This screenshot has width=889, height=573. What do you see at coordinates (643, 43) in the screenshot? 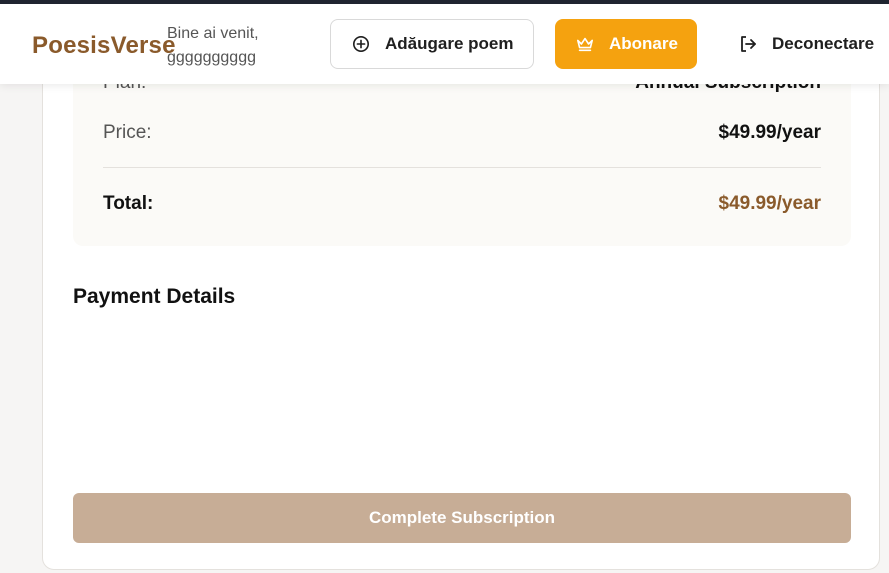
I see `subscribe-label: Abonare` at bounding box center [643, 43].